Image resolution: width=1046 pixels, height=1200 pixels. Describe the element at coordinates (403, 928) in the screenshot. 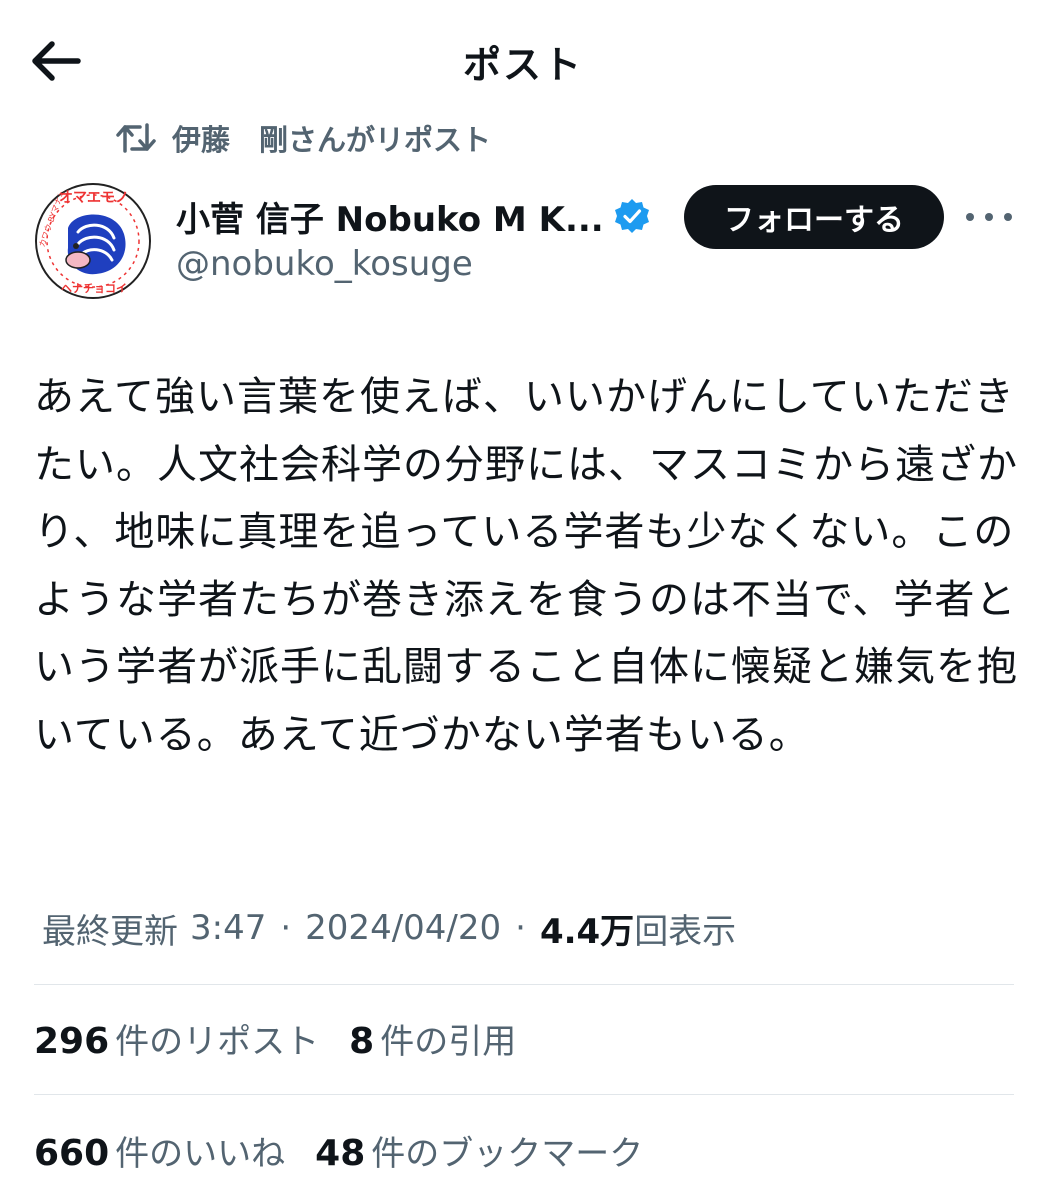

I see `post-date: 2024/04/20` at that location.